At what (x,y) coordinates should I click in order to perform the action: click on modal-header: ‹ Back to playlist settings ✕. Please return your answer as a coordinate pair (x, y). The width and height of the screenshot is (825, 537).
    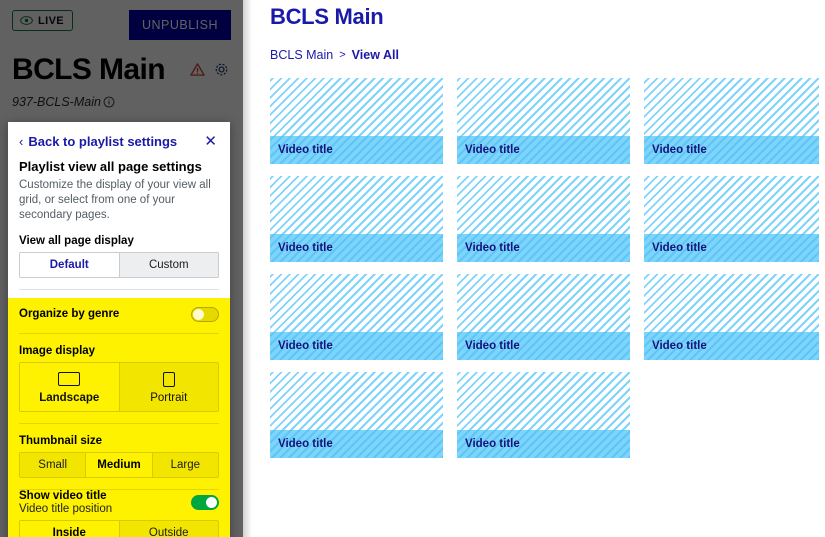
    Looking at the image, I should click on (119, 138).